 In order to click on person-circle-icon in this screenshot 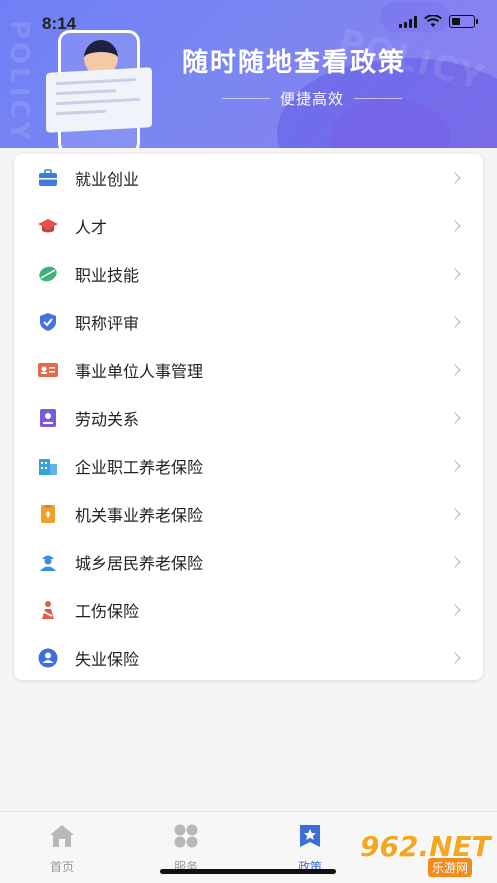, I will do `click(48, 658)`.